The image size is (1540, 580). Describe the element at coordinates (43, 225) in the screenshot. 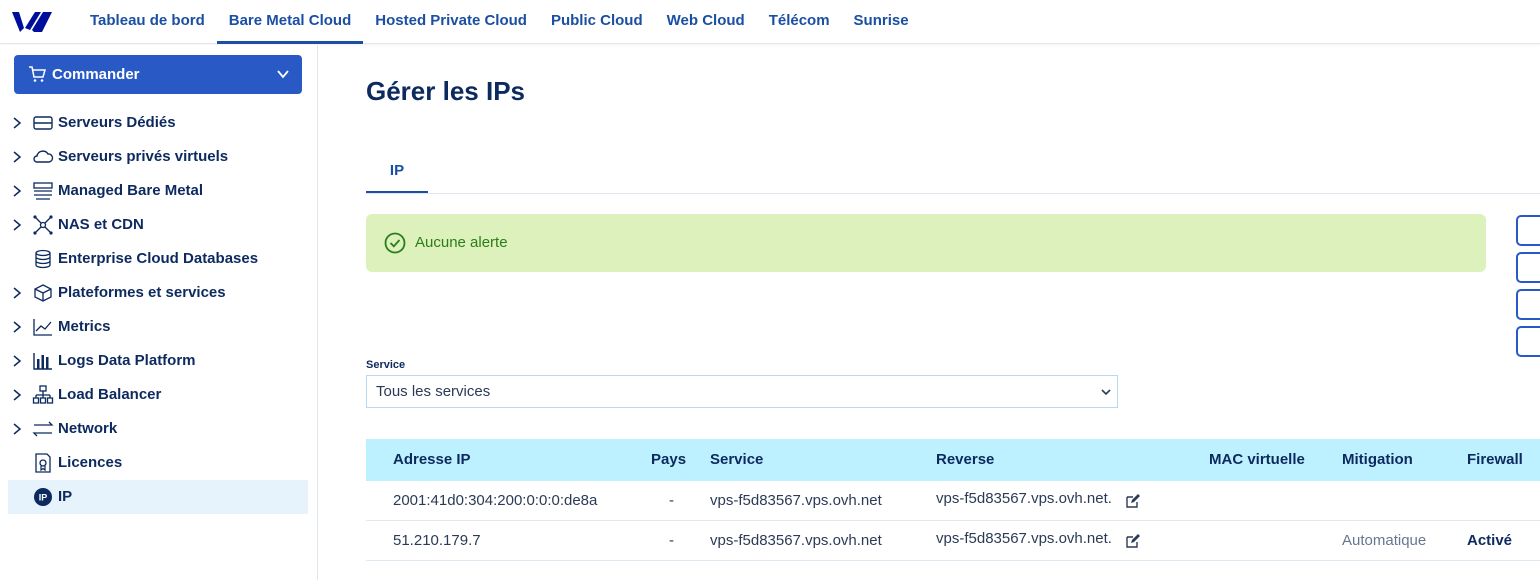

I see `network-nodes-icon` at that location.